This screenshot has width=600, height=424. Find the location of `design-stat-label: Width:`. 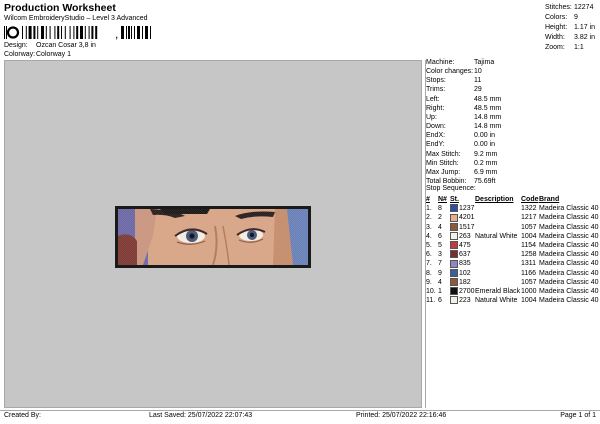

design-stat-label: Width: is located at coordinates (555, 37).